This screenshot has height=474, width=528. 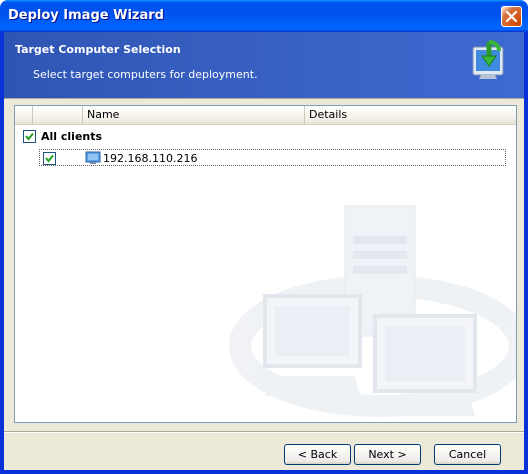 I want to click on header-separator, so click(x=264, y=98).